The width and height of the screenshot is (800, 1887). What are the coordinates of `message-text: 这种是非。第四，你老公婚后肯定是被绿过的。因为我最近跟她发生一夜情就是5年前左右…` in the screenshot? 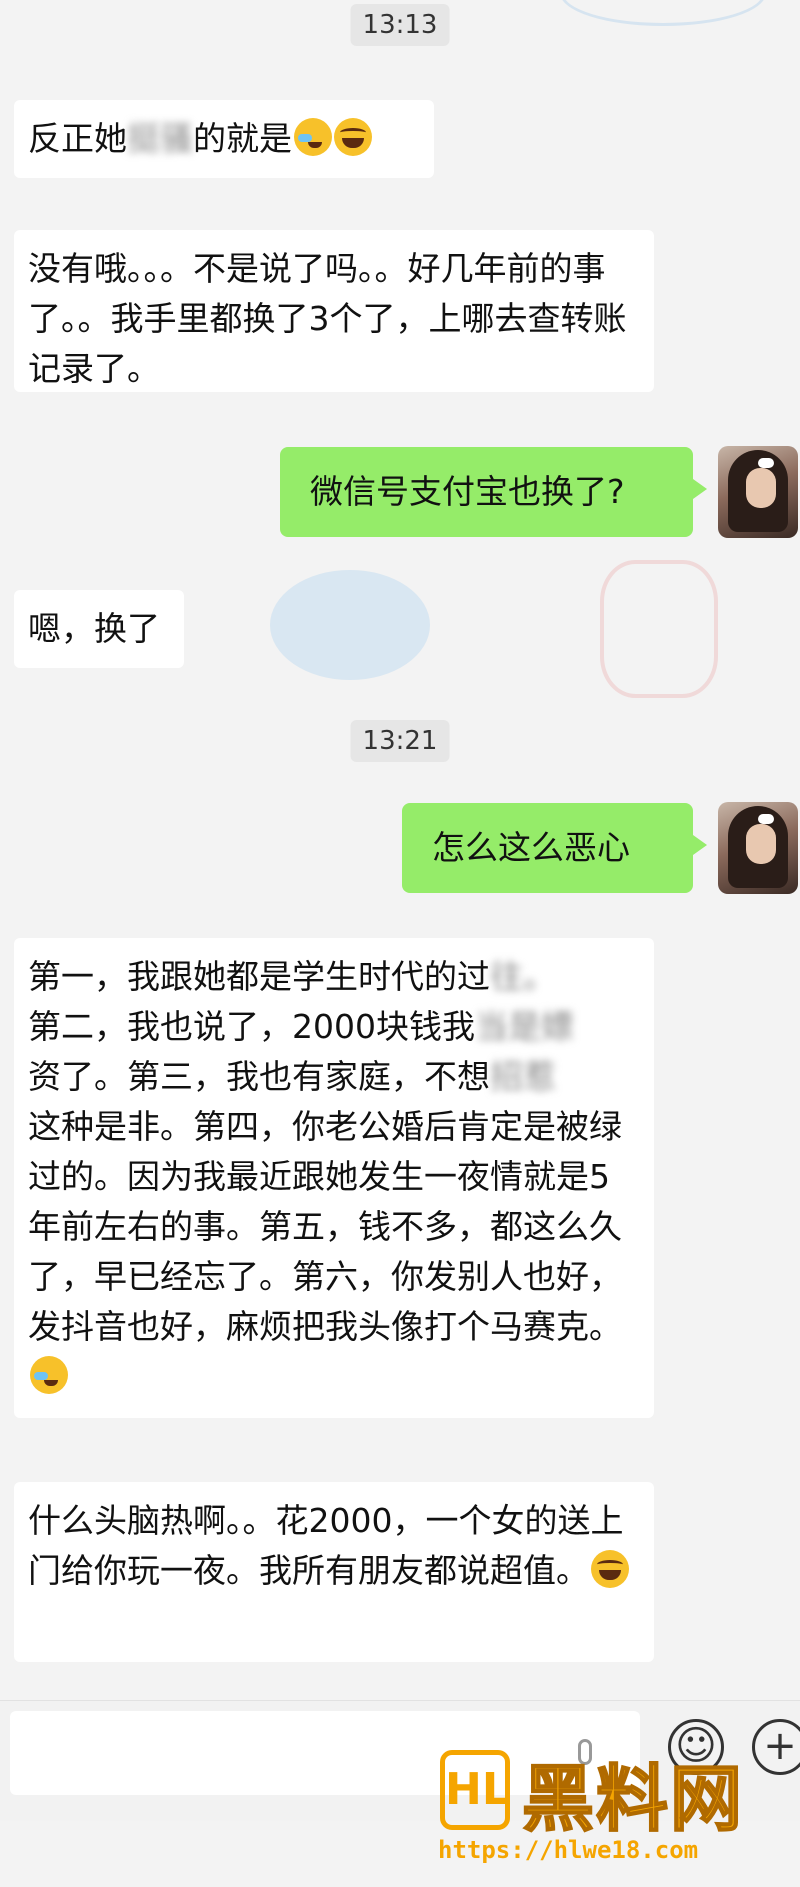 It's located at (325, 1226).